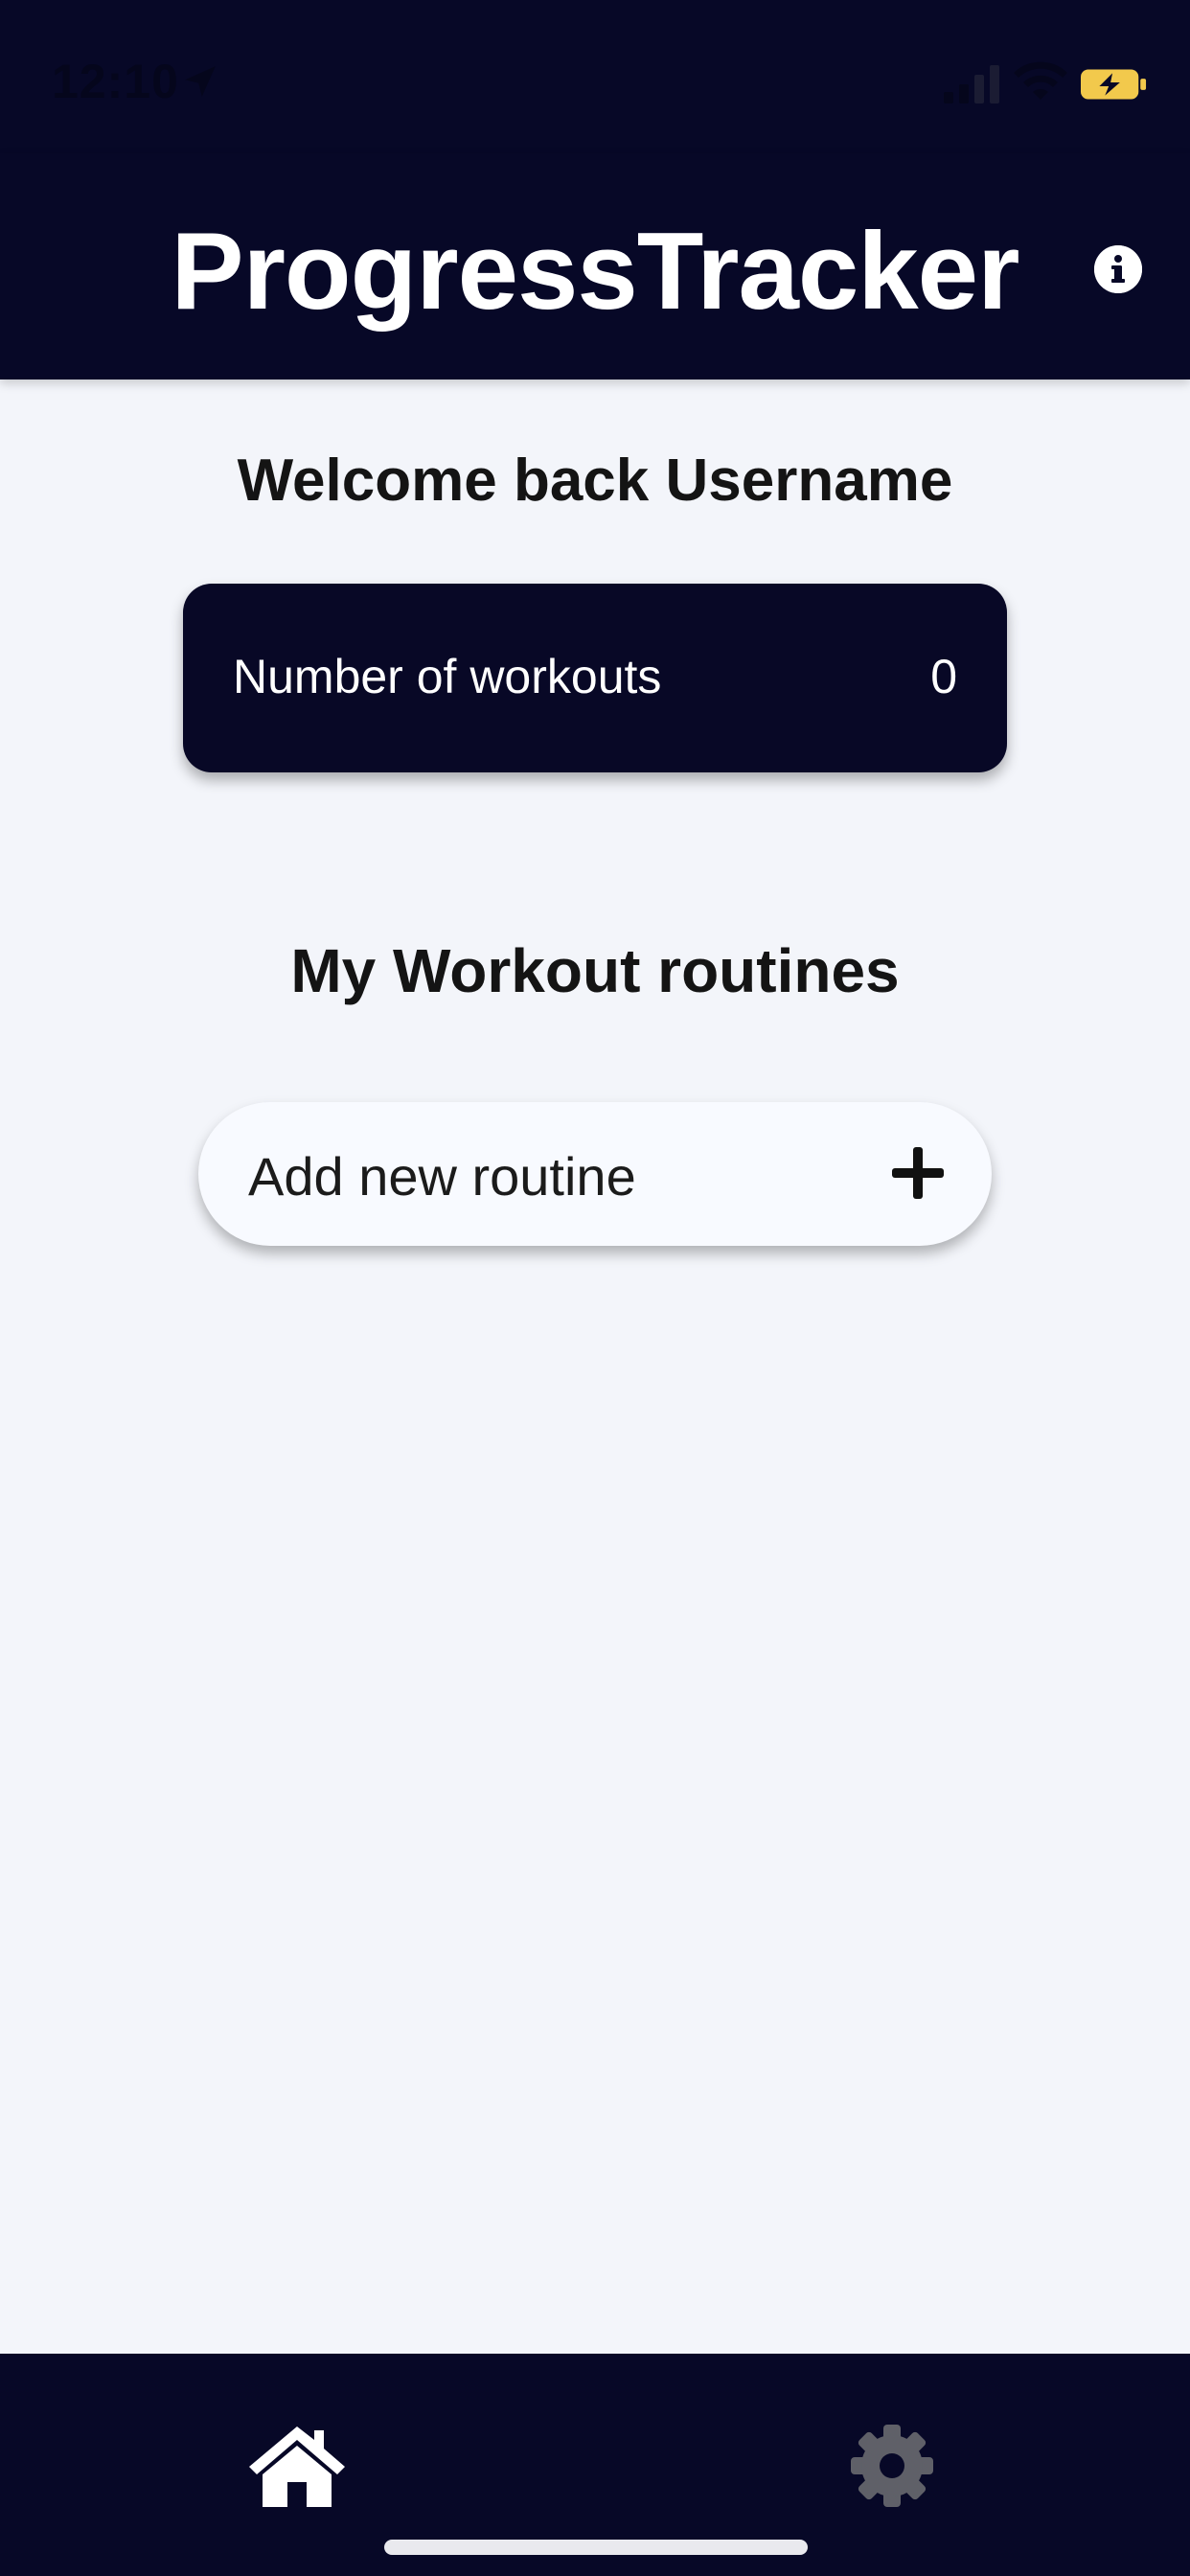 The width and height of the screenshot is (1190, 2576). What do you see at coordinates (595, 2465) in the screenshot?
I see `bottom-tab-bar` at bounding box center [595, 2465].